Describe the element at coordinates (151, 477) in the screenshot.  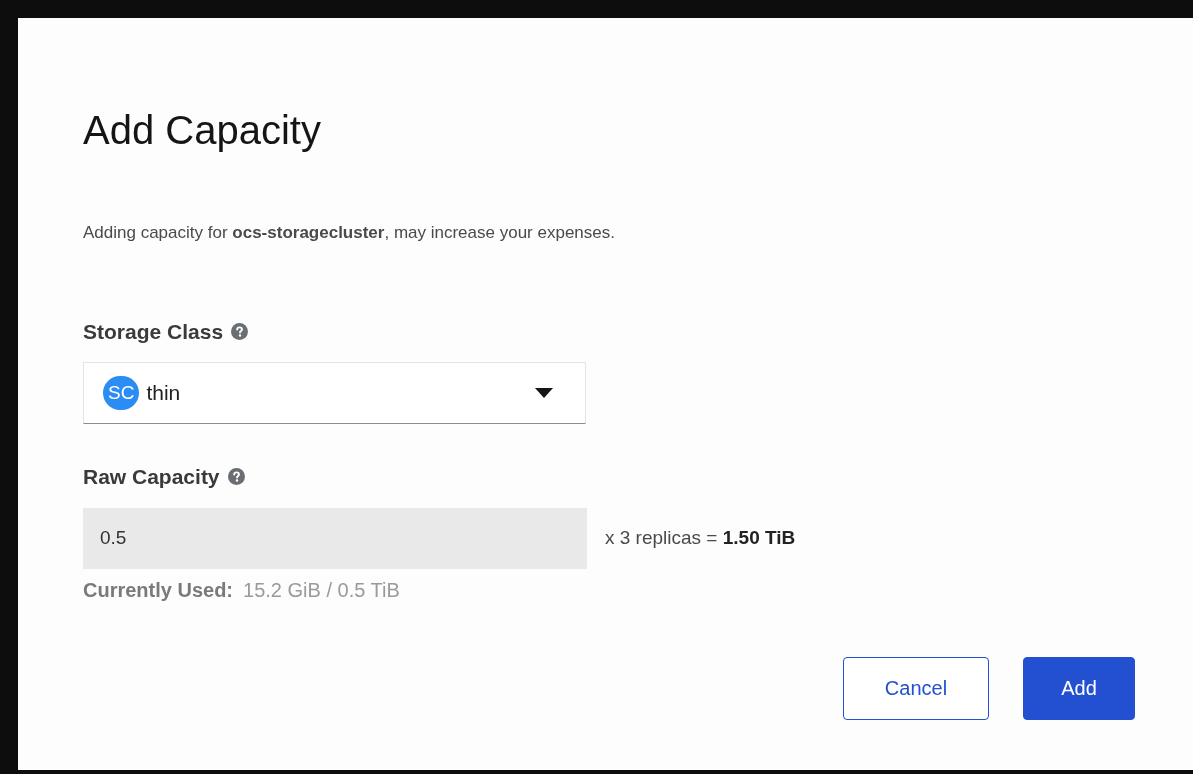
I see `field-label: Raw Capacity` at that location.